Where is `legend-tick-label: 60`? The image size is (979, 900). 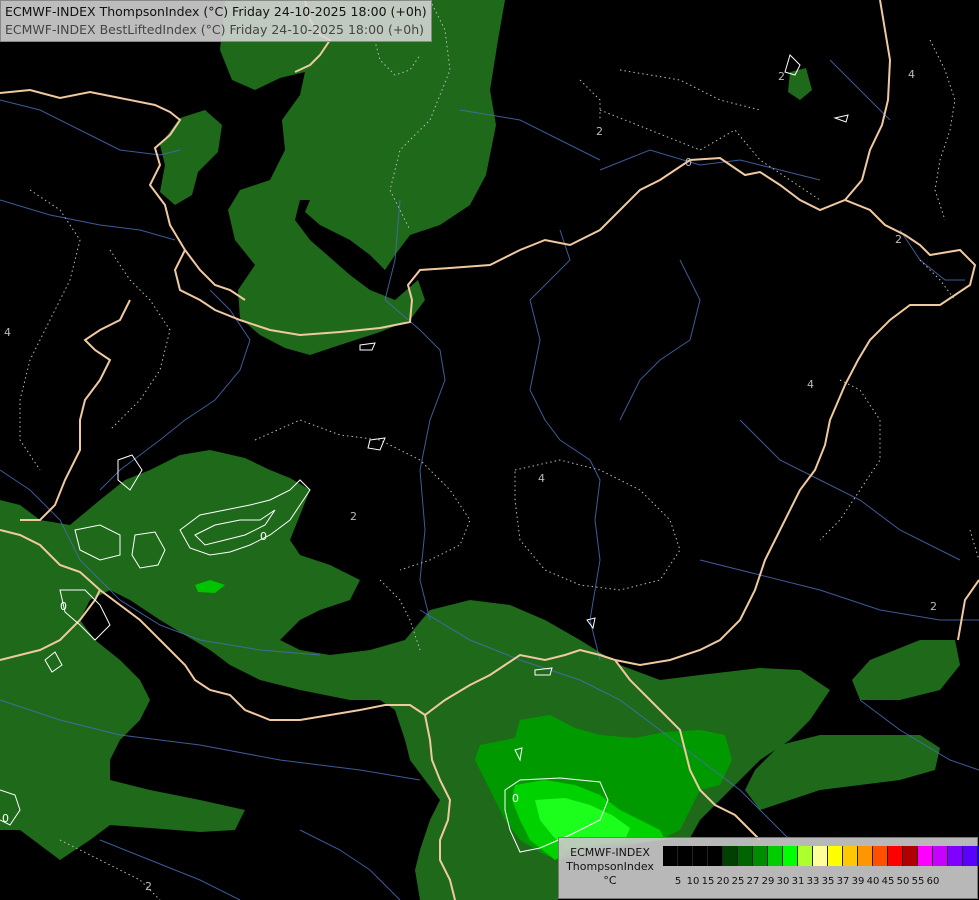
legend-tick-label: 60 is located at coordinates (933, 881).